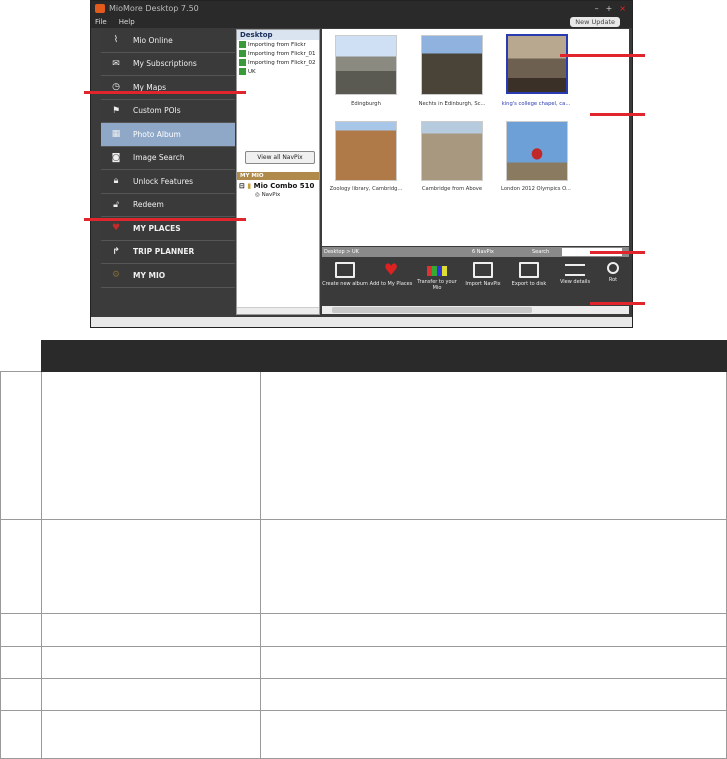  I want to click on sidebar-item-image-search: ◙ Image Search, so click(168, 158).